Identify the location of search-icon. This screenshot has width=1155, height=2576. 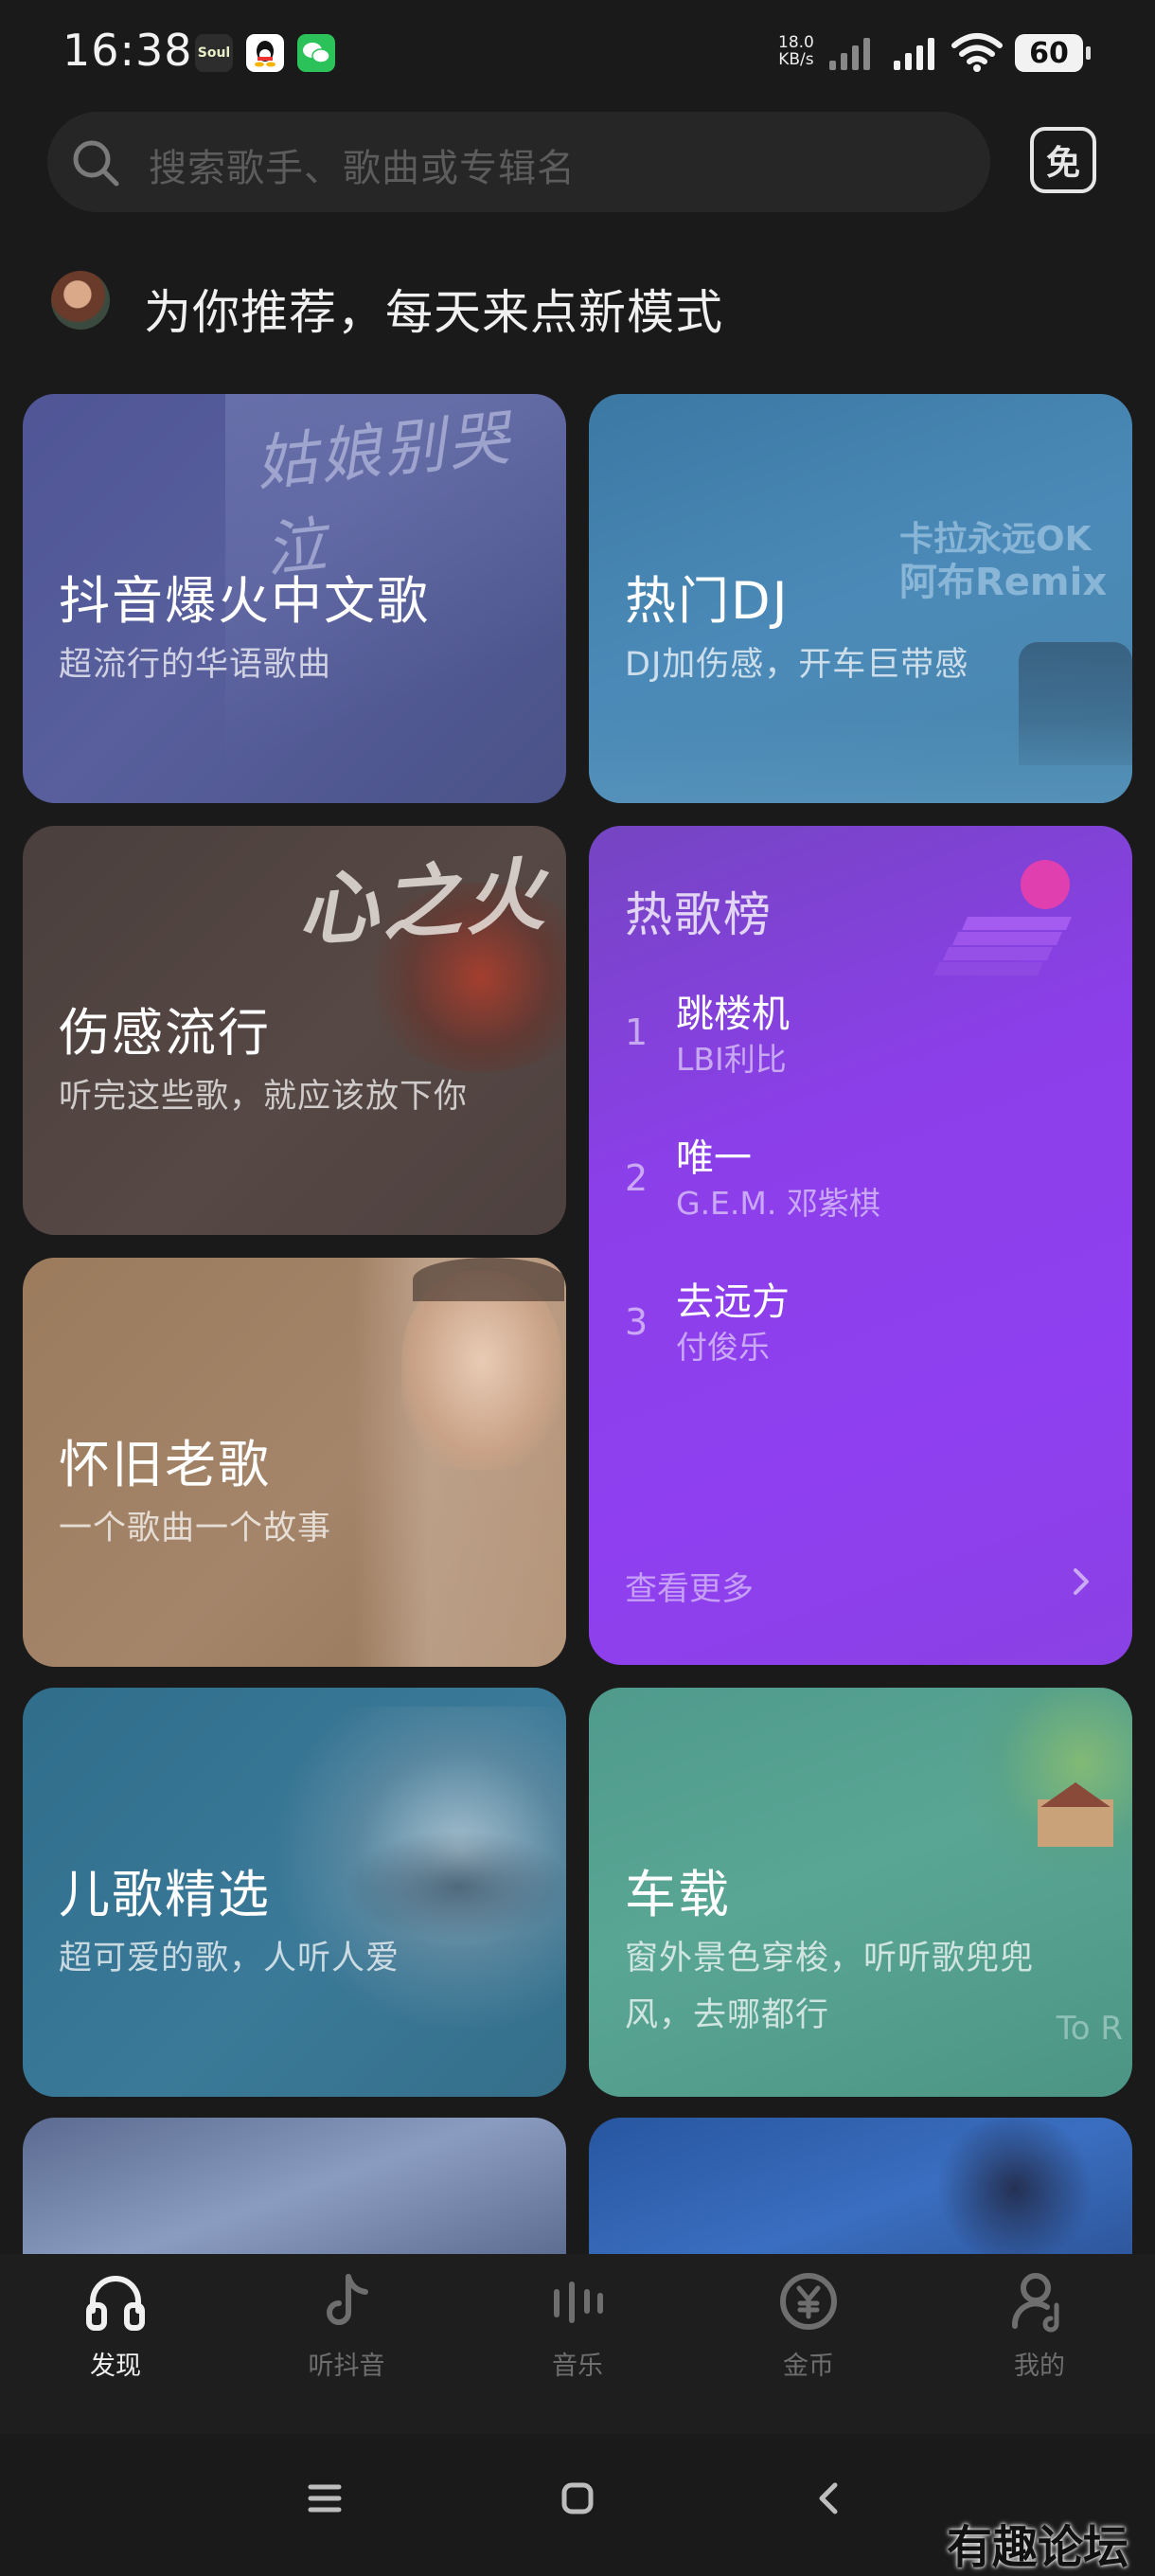
(96, 163).